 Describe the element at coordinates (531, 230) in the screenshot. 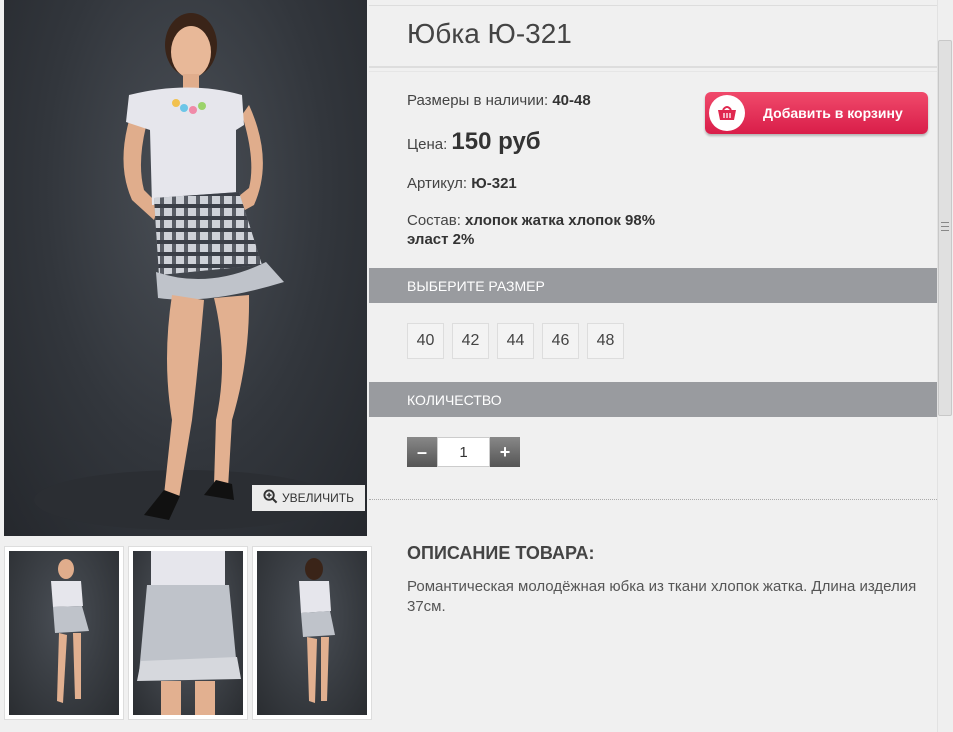

I see `composition: Состав: хлопок жатка хлопок 98% эласт 2%` at that location.